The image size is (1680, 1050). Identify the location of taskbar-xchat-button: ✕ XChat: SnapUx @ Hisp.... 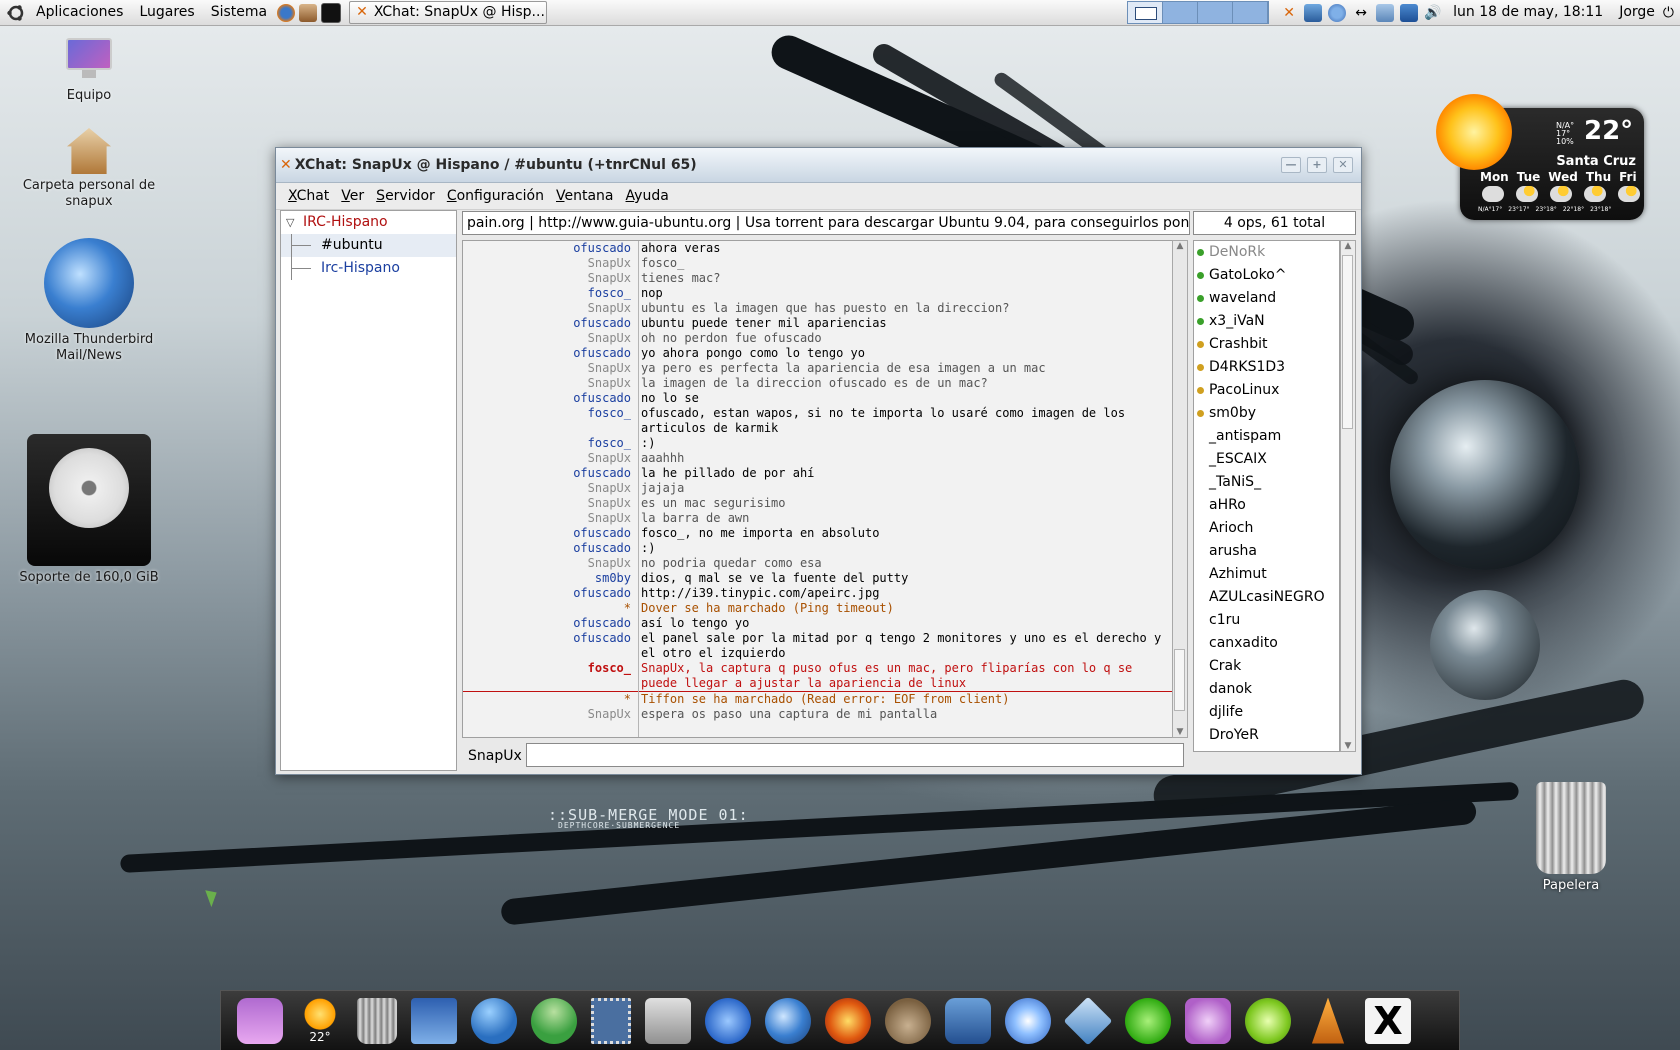
(448, 12).